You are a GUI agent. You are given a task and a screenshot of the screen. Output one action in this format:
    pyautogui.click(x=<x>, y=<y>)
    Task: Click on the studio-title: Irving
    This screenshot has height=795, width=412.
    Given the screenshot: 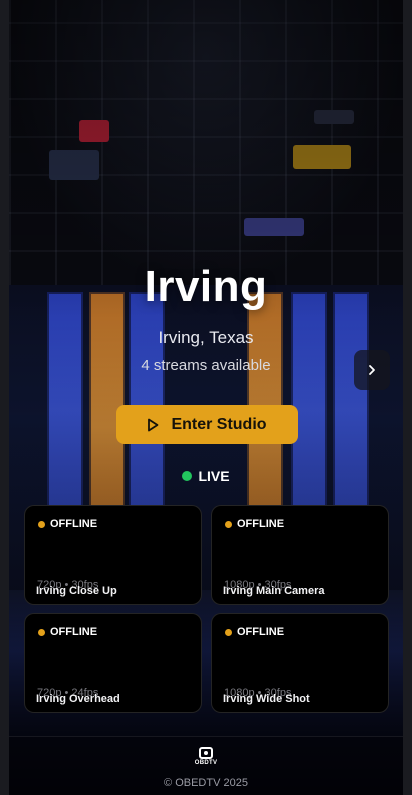 What is the action you would take?
    pyautogui.click(x=206, y=286)
    